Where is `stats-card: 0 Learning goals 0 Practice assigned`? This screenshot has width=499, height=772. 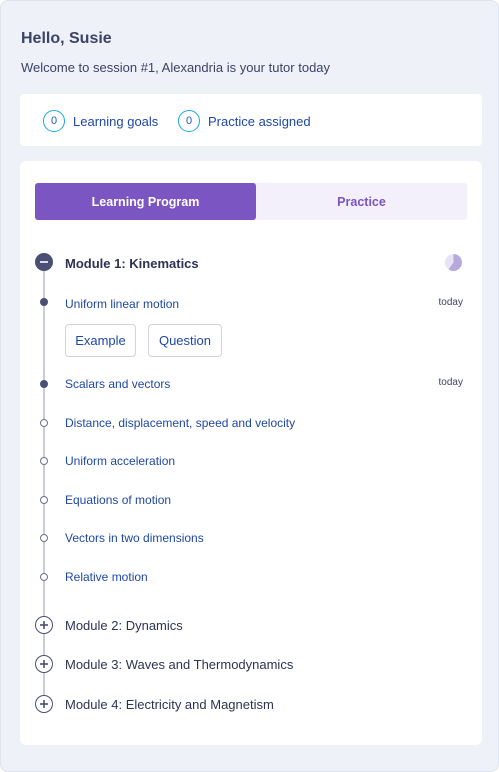 stats-card: 0 Learning goals 0 Practice assigned is located at coordinates (251, 120).